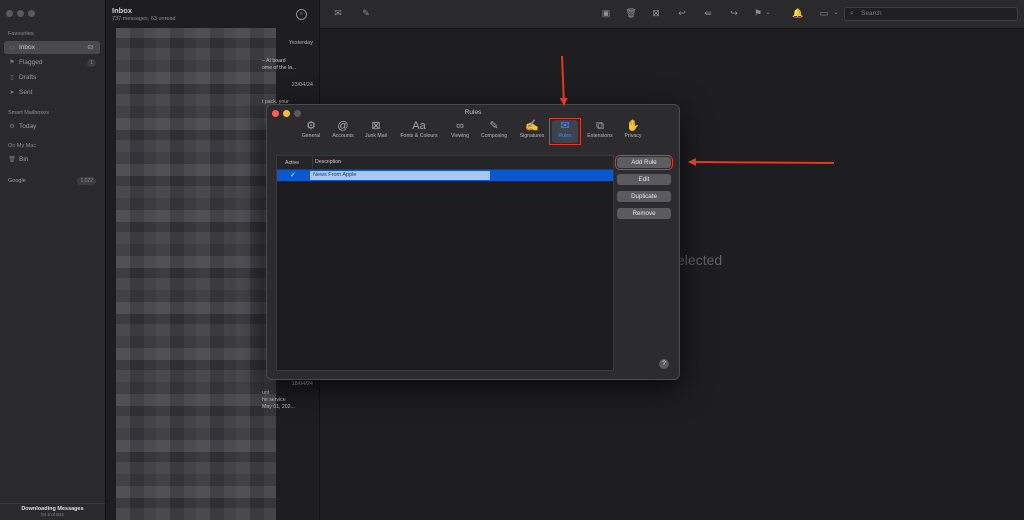  I want to click on minimize-window-button, so click(20, 13).